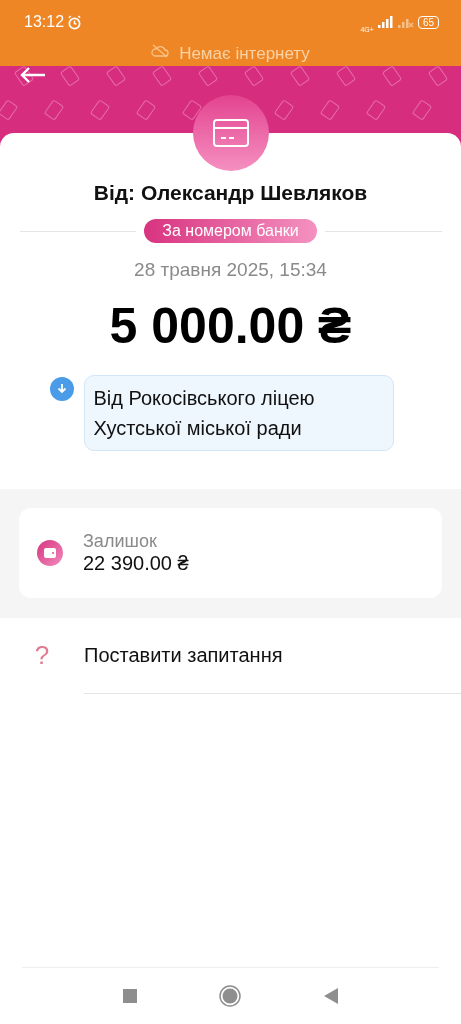 The width and height of the screenshot is (461, 1024). What do you see at coordinates (244, 54) in the screenshot?
I see `offline-text: Немає інтернету` at bounding box center [244, 54].